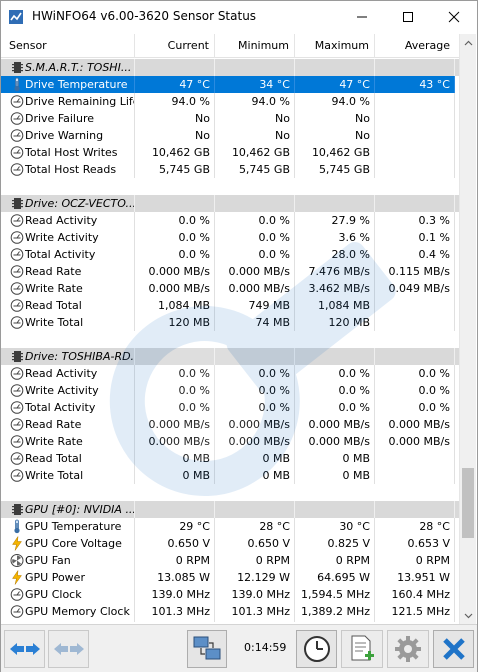  I want to click on sensor-label: Write Rate, so click(54, 288).